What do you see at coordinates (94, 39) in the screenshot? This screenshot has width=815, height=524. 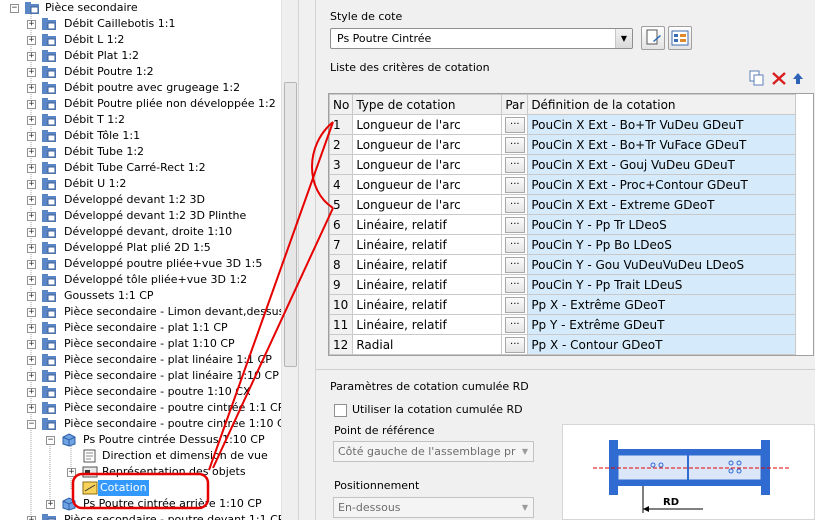 I see `tree-item-label: Débit L 1:2` at bounding box center [94, 39].